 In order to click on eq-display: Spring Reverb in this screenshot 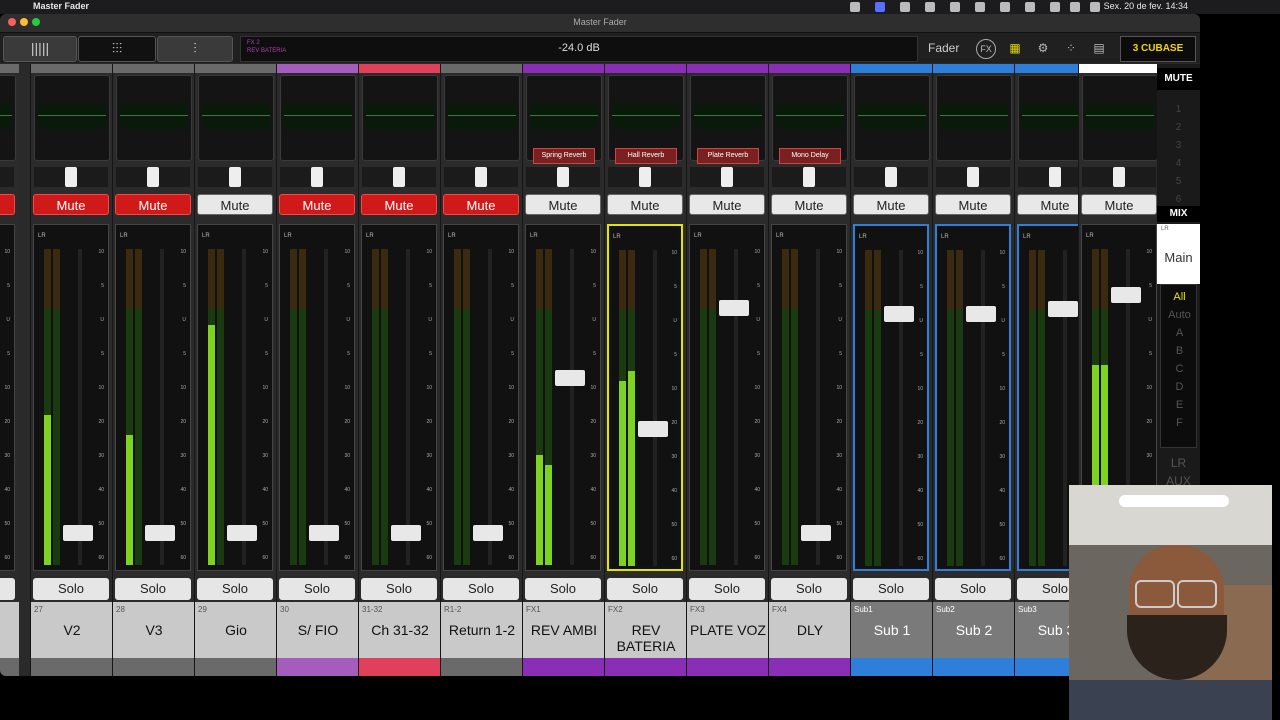, I will do `click(564, 119)`.